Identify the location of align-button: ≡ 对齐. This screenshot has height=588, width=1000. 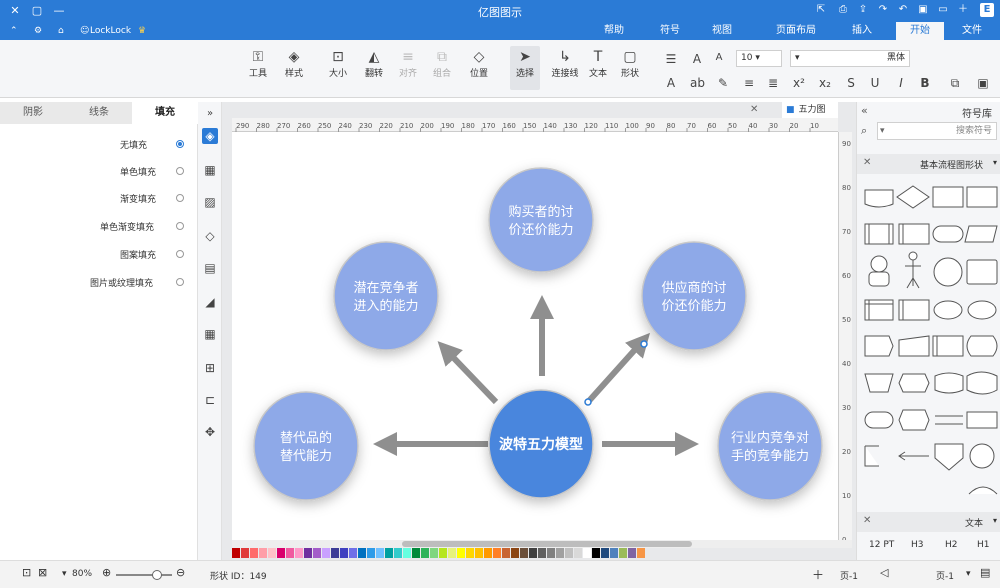
(408, 63).